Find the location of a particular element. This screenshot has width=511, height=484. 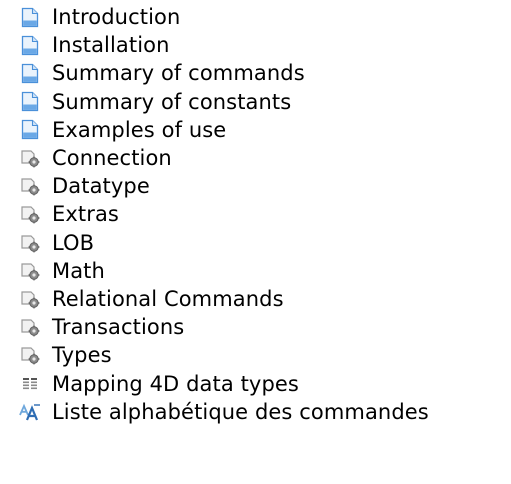

toc-item-label: Summary of constants is located at coordinates (172, 101).